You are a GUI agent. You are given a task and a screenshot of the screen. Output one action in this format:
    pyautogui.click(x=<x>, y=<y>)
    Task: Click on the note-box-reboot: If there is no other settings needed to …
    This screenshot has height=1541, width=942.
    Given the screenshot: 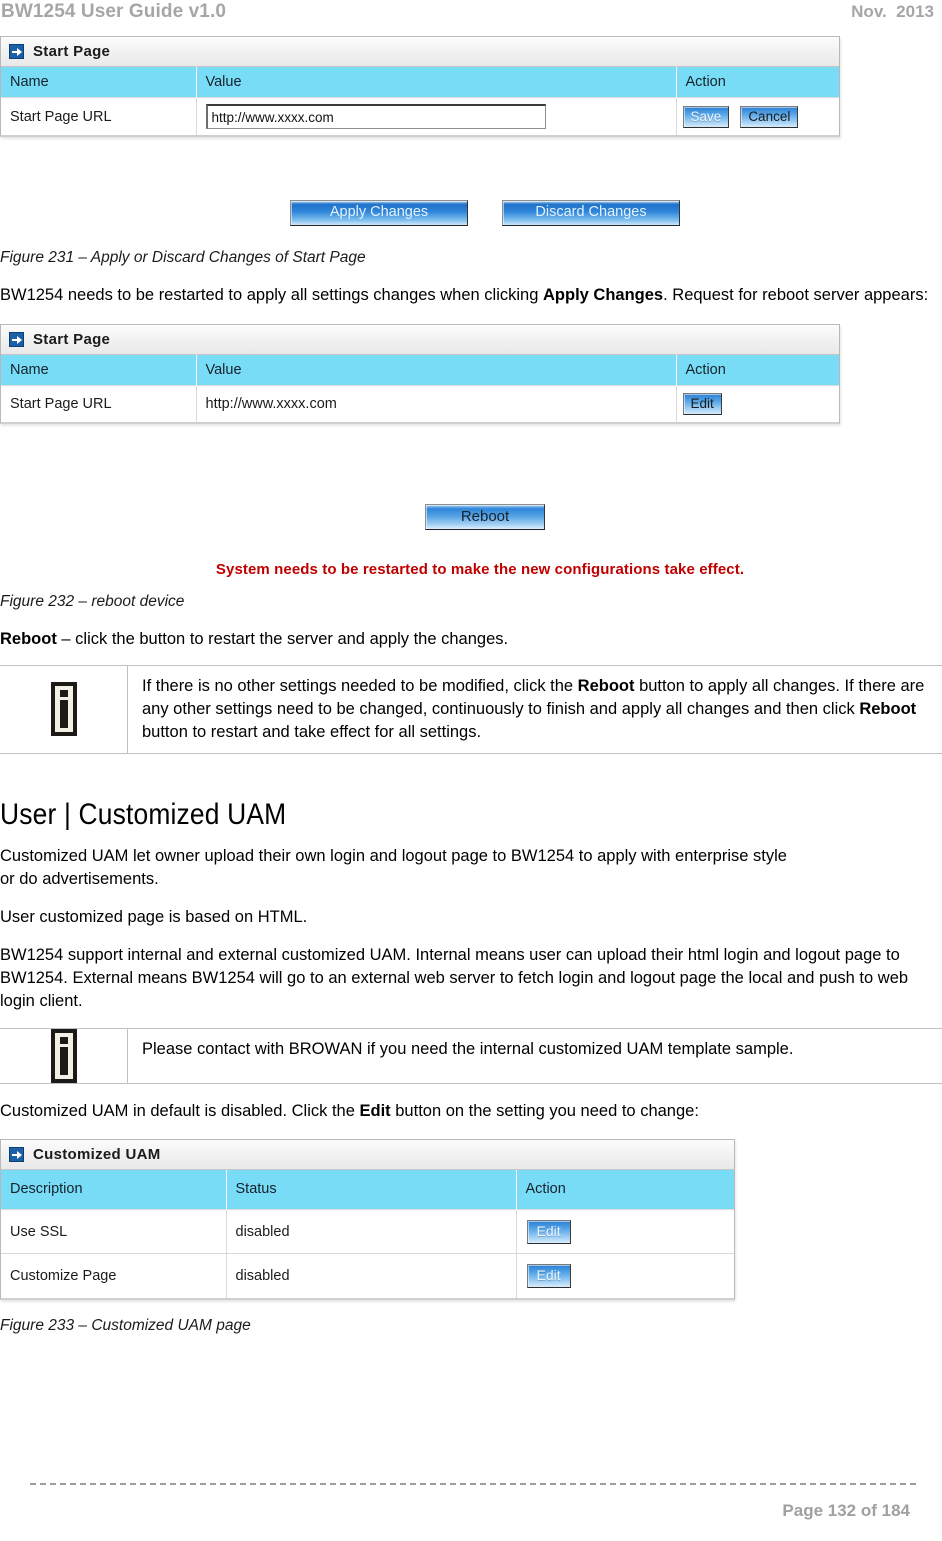 What is the action you would take?
    pyautogui.click(x=471, y=709)
    